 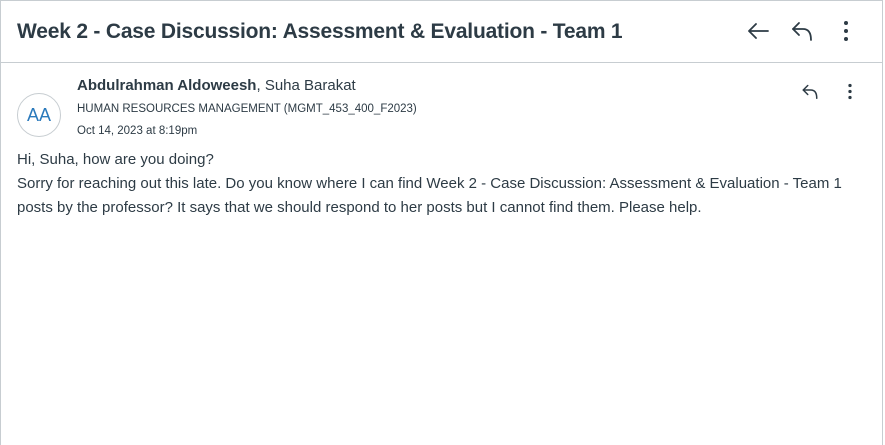 I want to click on participants: Abdulrahman Aldoweesh, Suha Barakat, so click(x=247, y=86).